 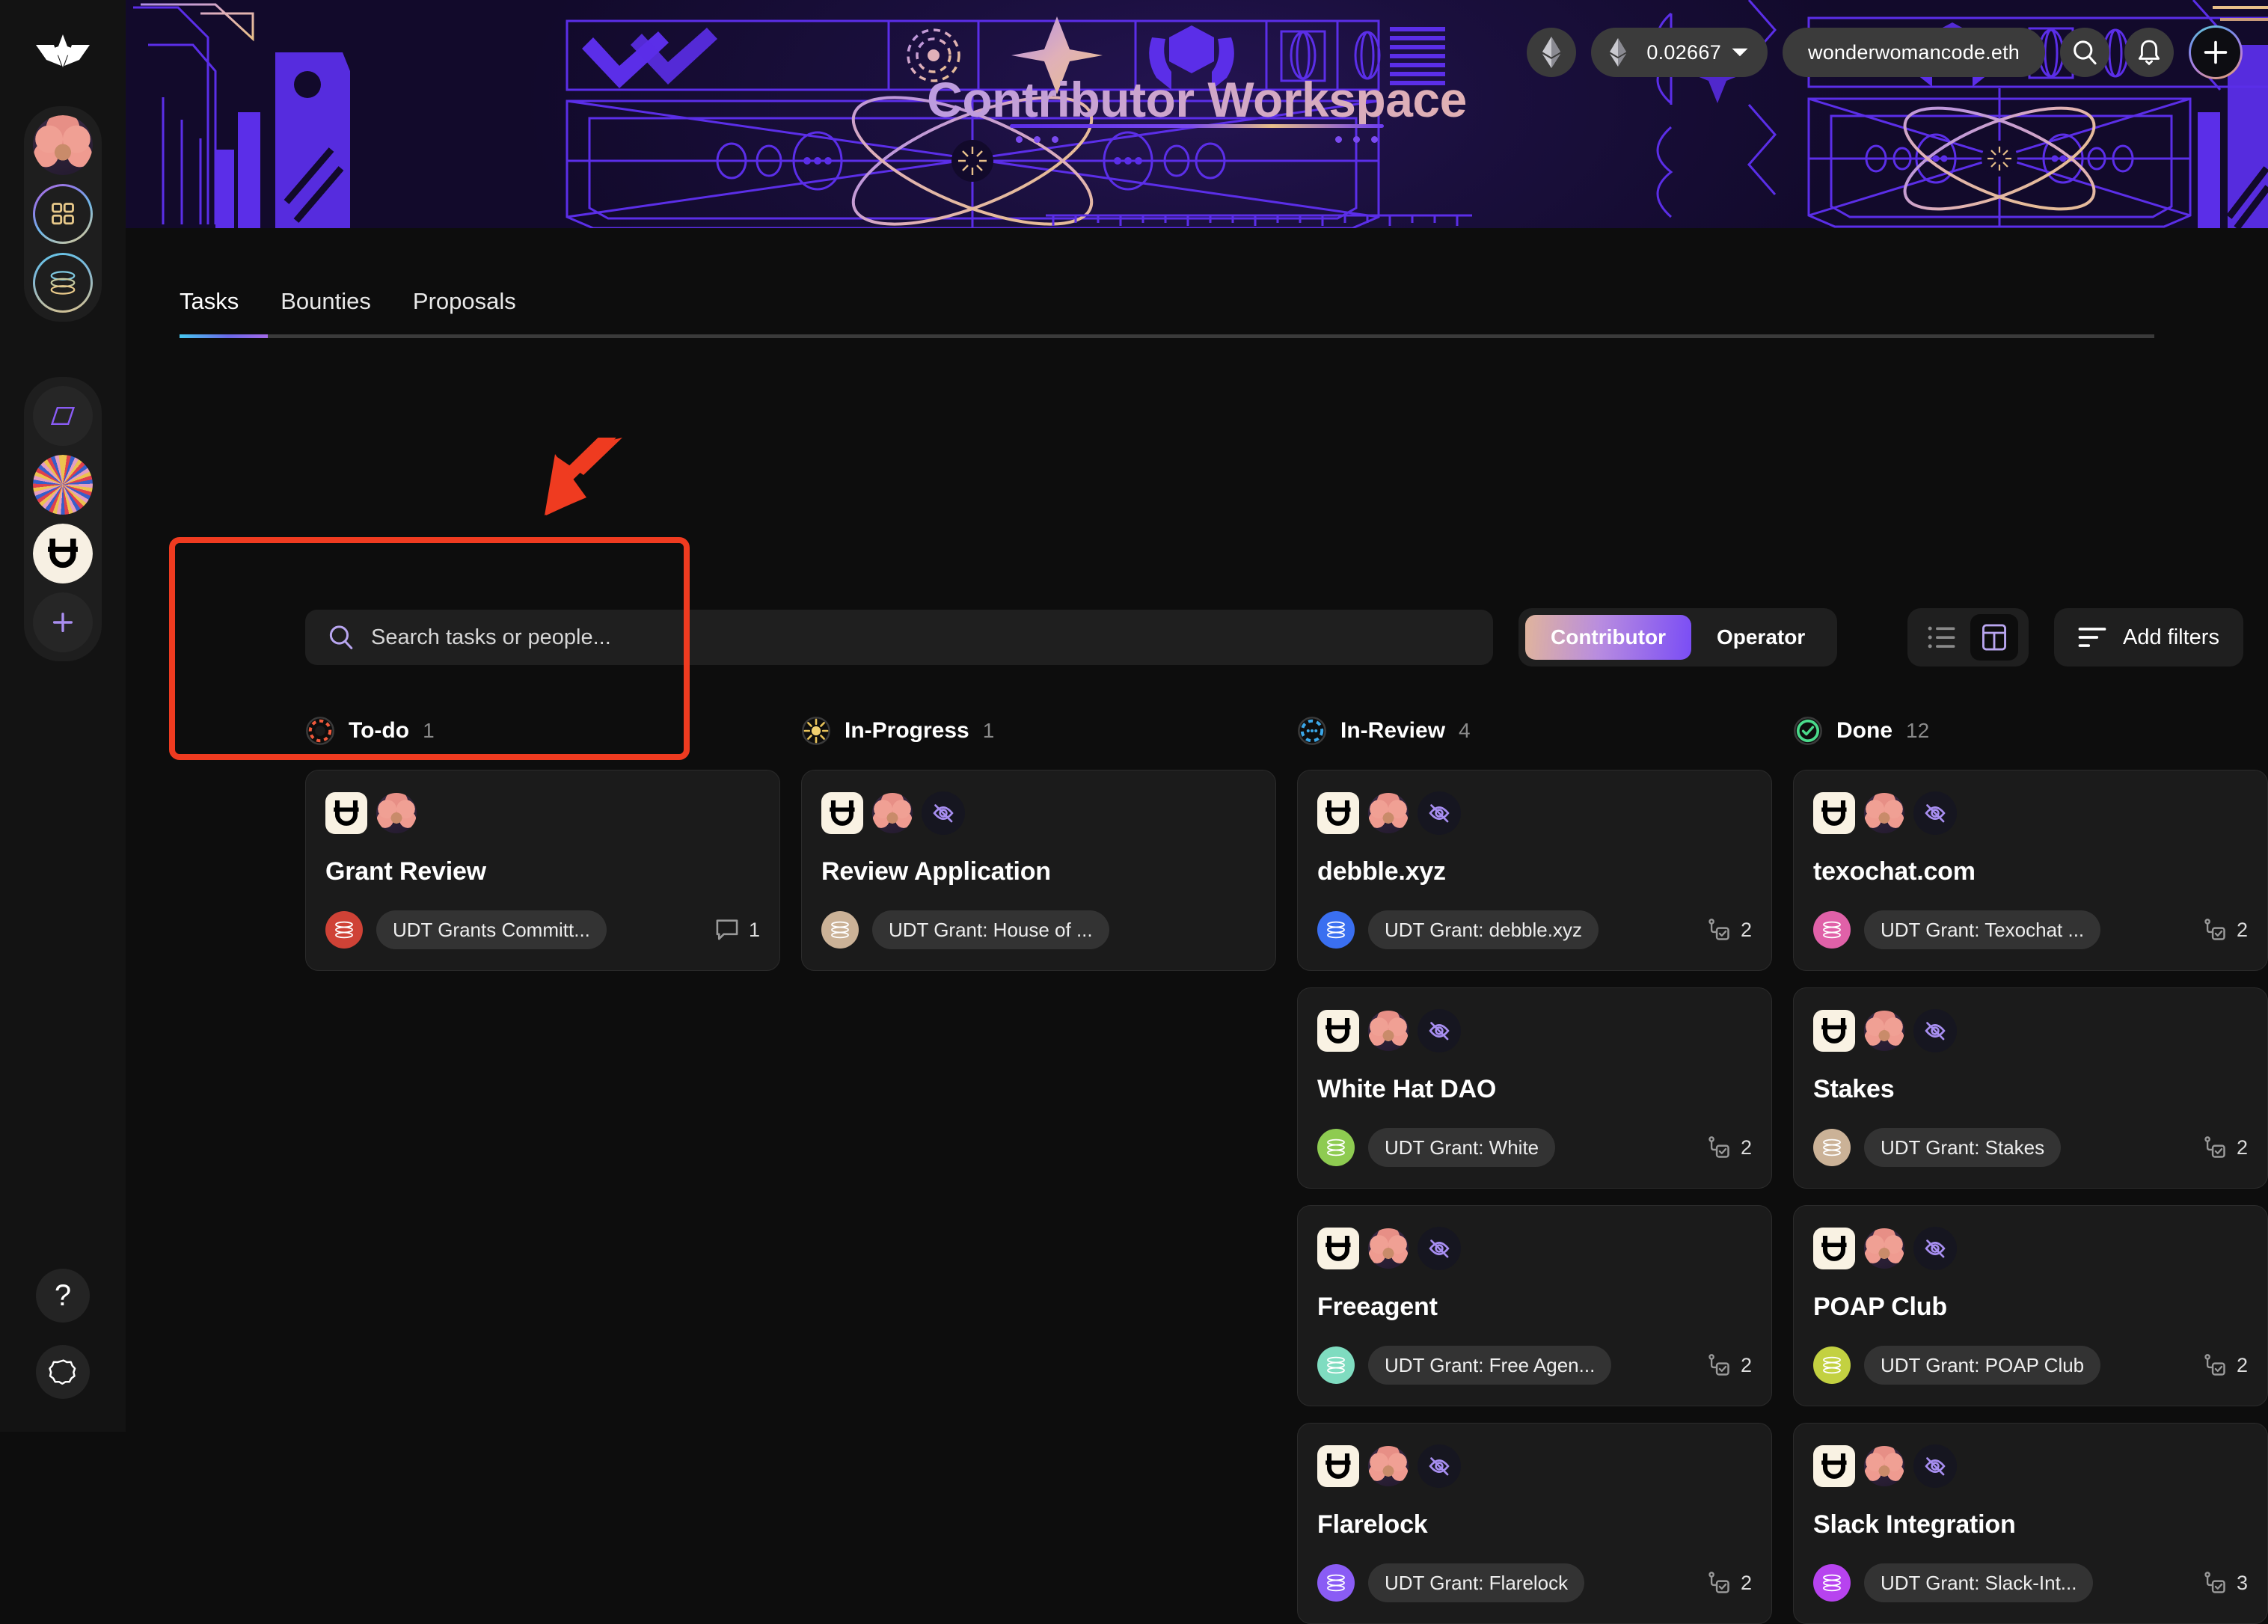 I want to click on role-option-contributor: Contributor, so click(x=1608, y=637).